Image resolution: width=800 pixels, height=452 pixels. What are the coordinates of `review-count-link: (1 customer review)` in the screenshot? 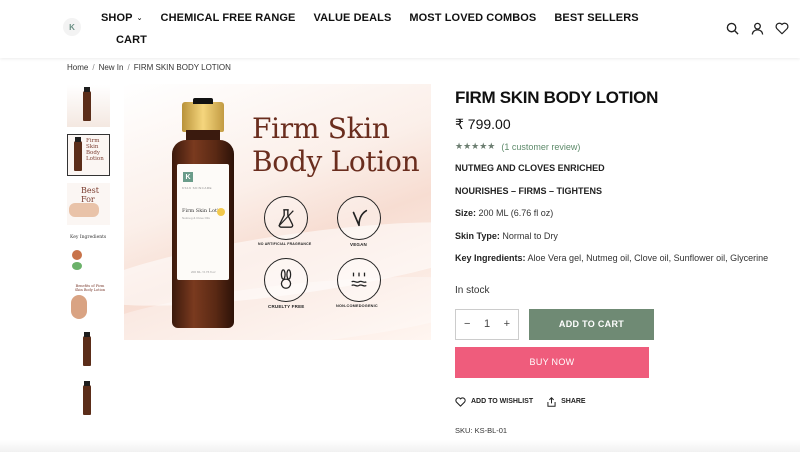 It's located at (540, 147).